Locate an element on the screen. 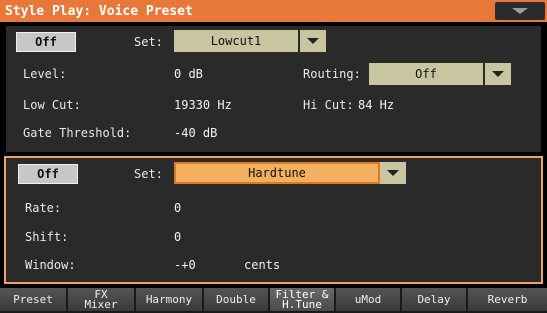  tab-double: Double is located at coordinates (236, 299).